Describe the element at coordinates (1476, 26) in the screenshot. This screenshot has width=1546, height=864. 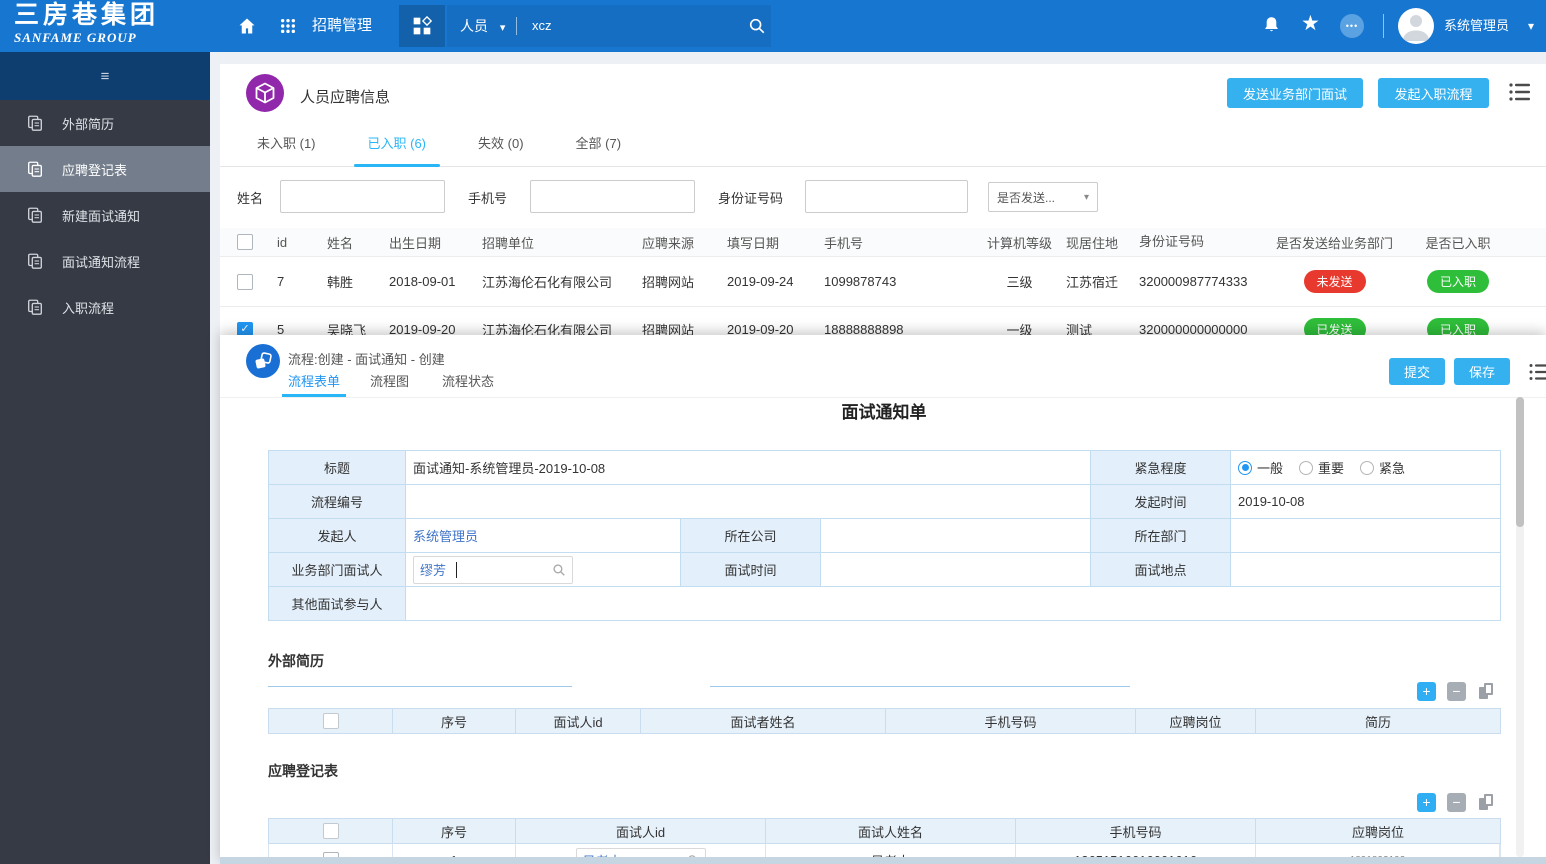
I see `user-name: 系统管理员` at that location.